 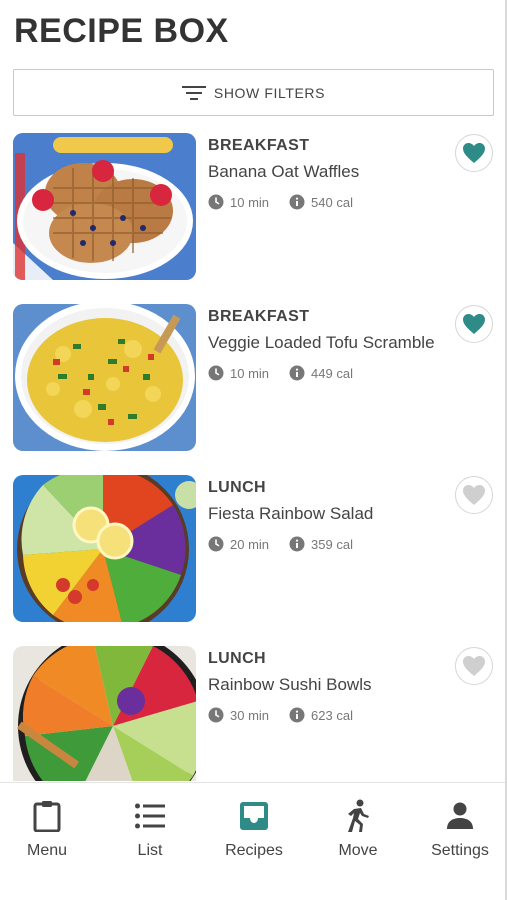 I want to click on recipe-meta: LUNCH Rainbow Sushi Bowls 30 min 623 cal, so click(x=328, y=686).